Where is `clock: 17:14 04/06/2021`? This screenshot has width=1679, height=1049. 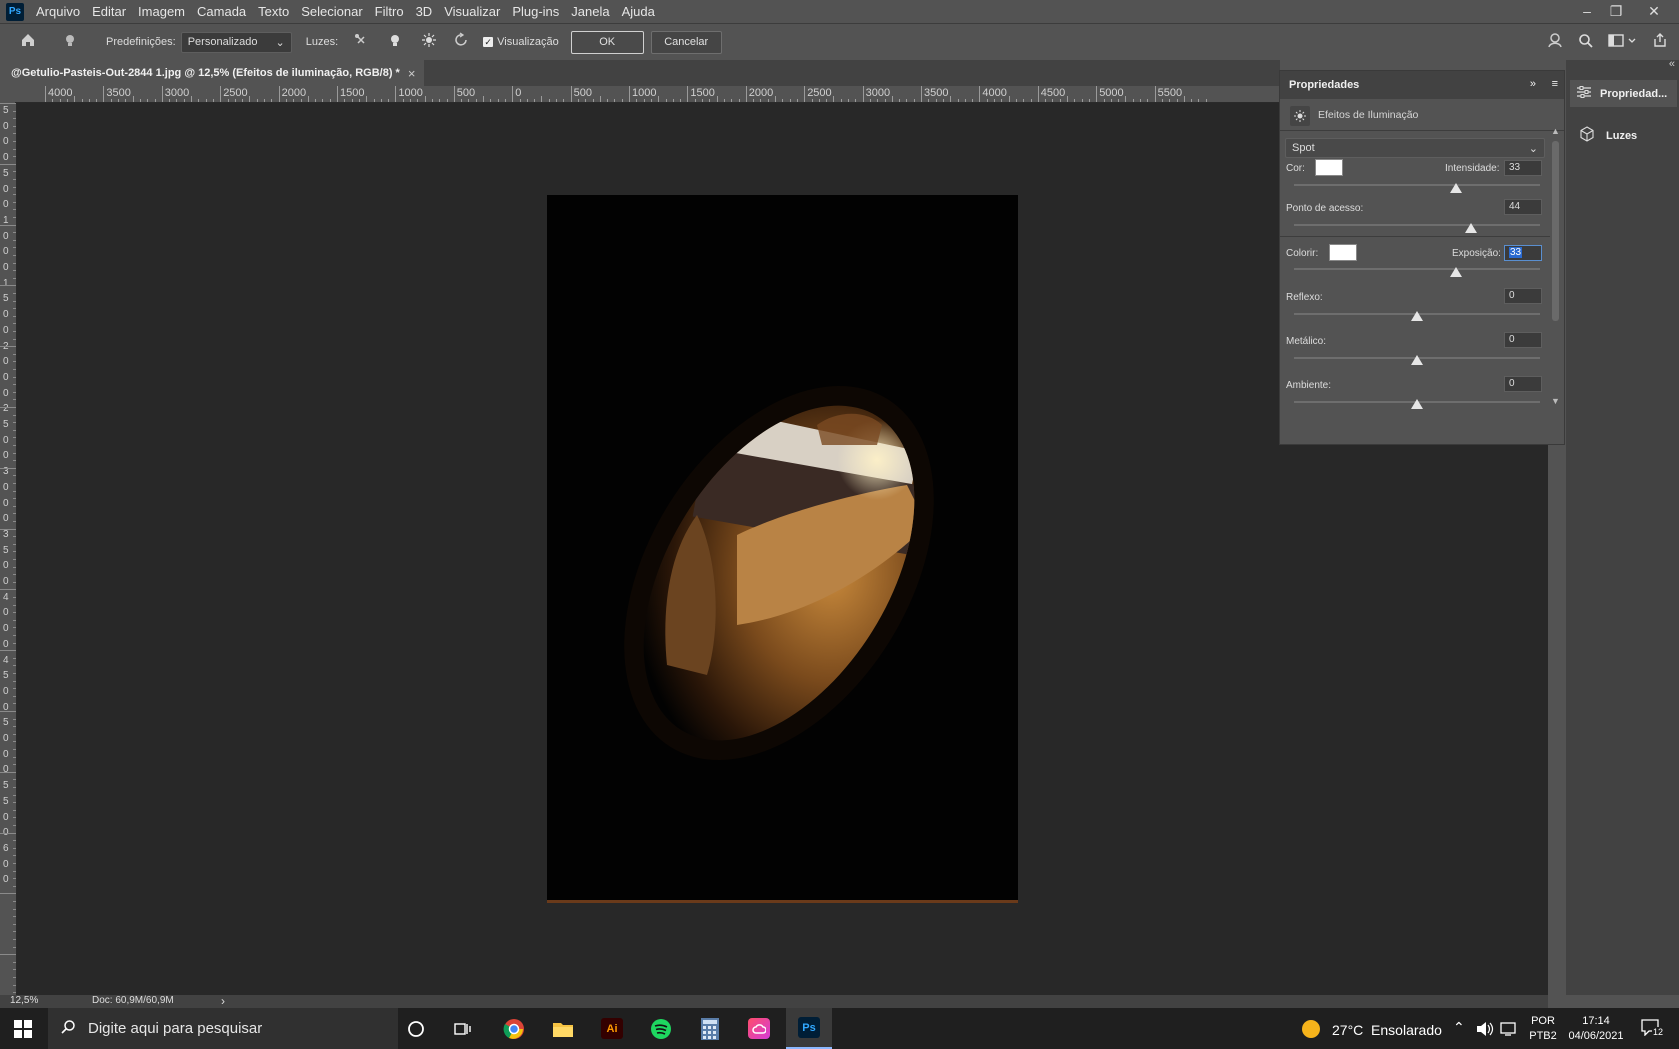 clock: 17:14 04/06/2021 is located at coordinates (1596, 1029).